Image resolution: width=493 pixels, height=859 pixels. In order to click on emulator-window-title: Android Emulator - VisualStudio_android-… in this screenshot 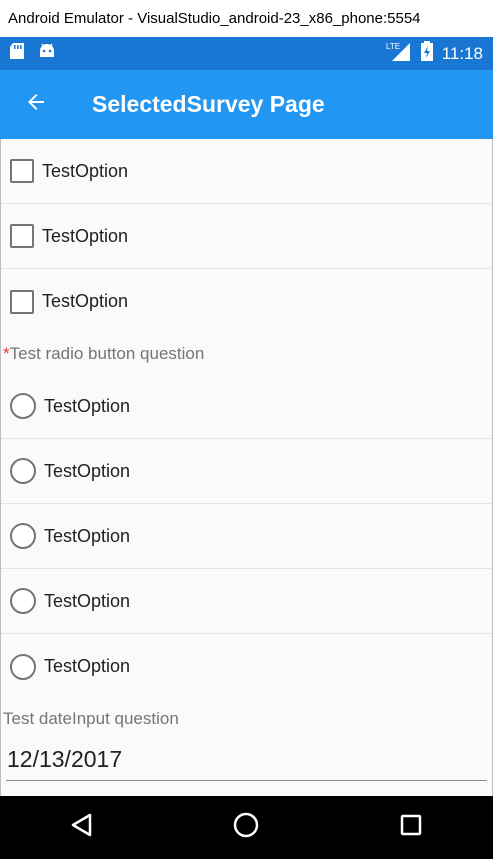, I will do `click(246, 18)`.